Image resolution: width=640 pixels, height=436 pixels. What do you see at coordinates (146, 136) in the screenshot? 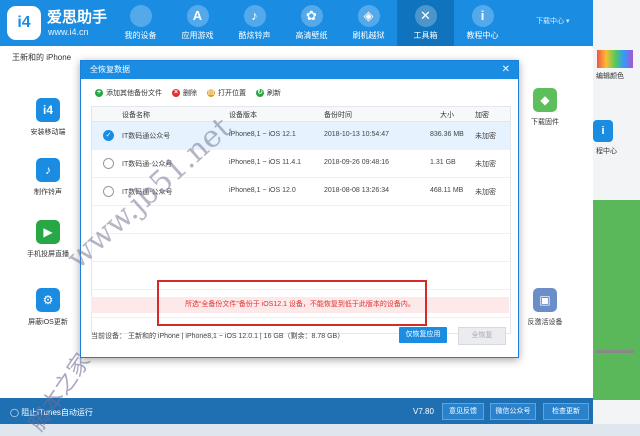
I see `cell-name: IT数码通公众号` at bounding box center [146, 136].